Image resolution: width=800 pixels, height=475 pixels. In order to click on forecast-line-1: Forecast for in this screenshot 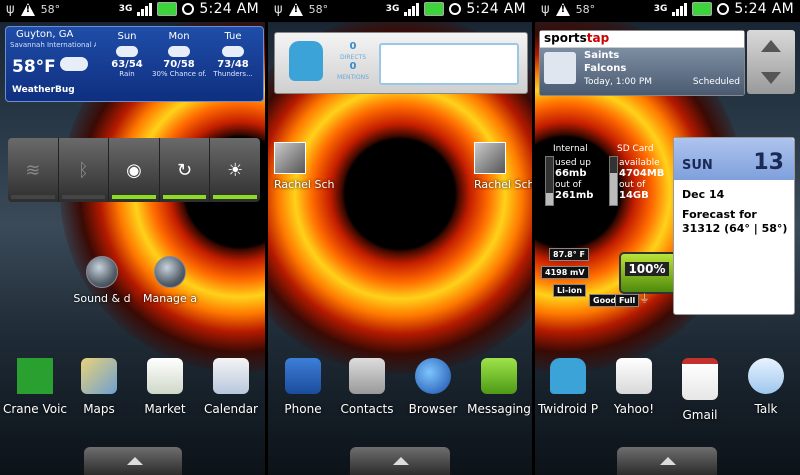, I will do `click(719, 214)`.